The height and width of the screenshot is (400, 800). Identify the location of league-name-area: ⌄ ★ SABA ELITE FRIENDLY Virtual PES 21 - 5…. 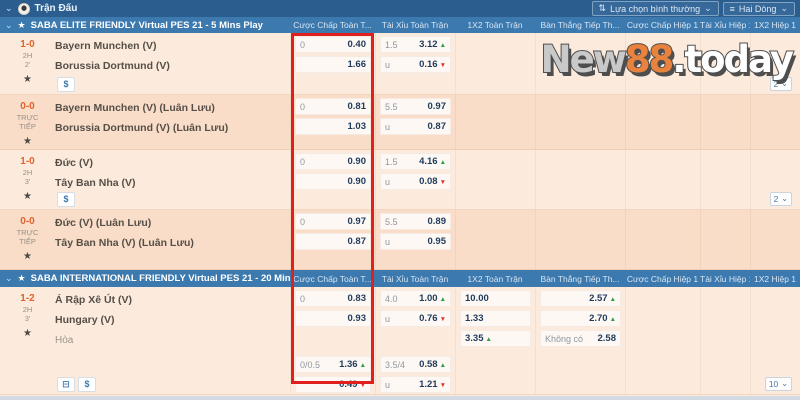
(145, 25).